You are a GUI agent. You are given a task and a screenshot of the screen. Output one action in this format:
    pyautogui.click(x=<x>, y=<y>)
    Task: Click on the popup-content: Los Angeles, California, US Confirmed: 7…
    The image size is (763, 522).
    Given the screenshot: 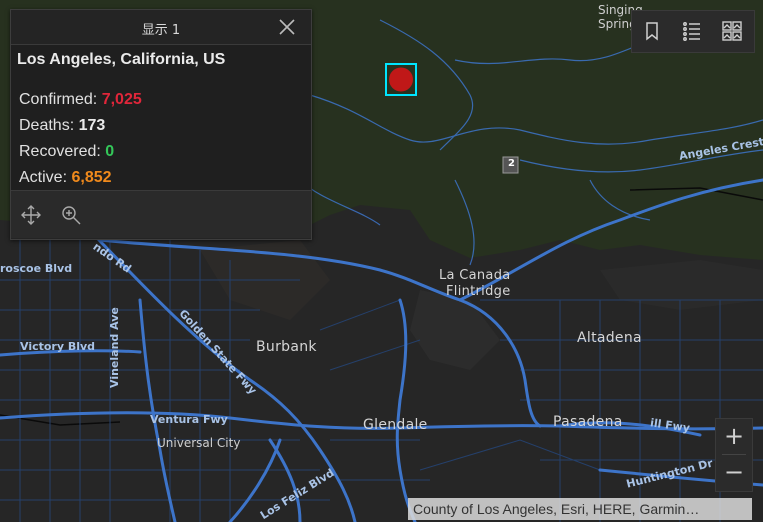 What is the action you would take?
    pyautogui.click(x=161, y=118)
    